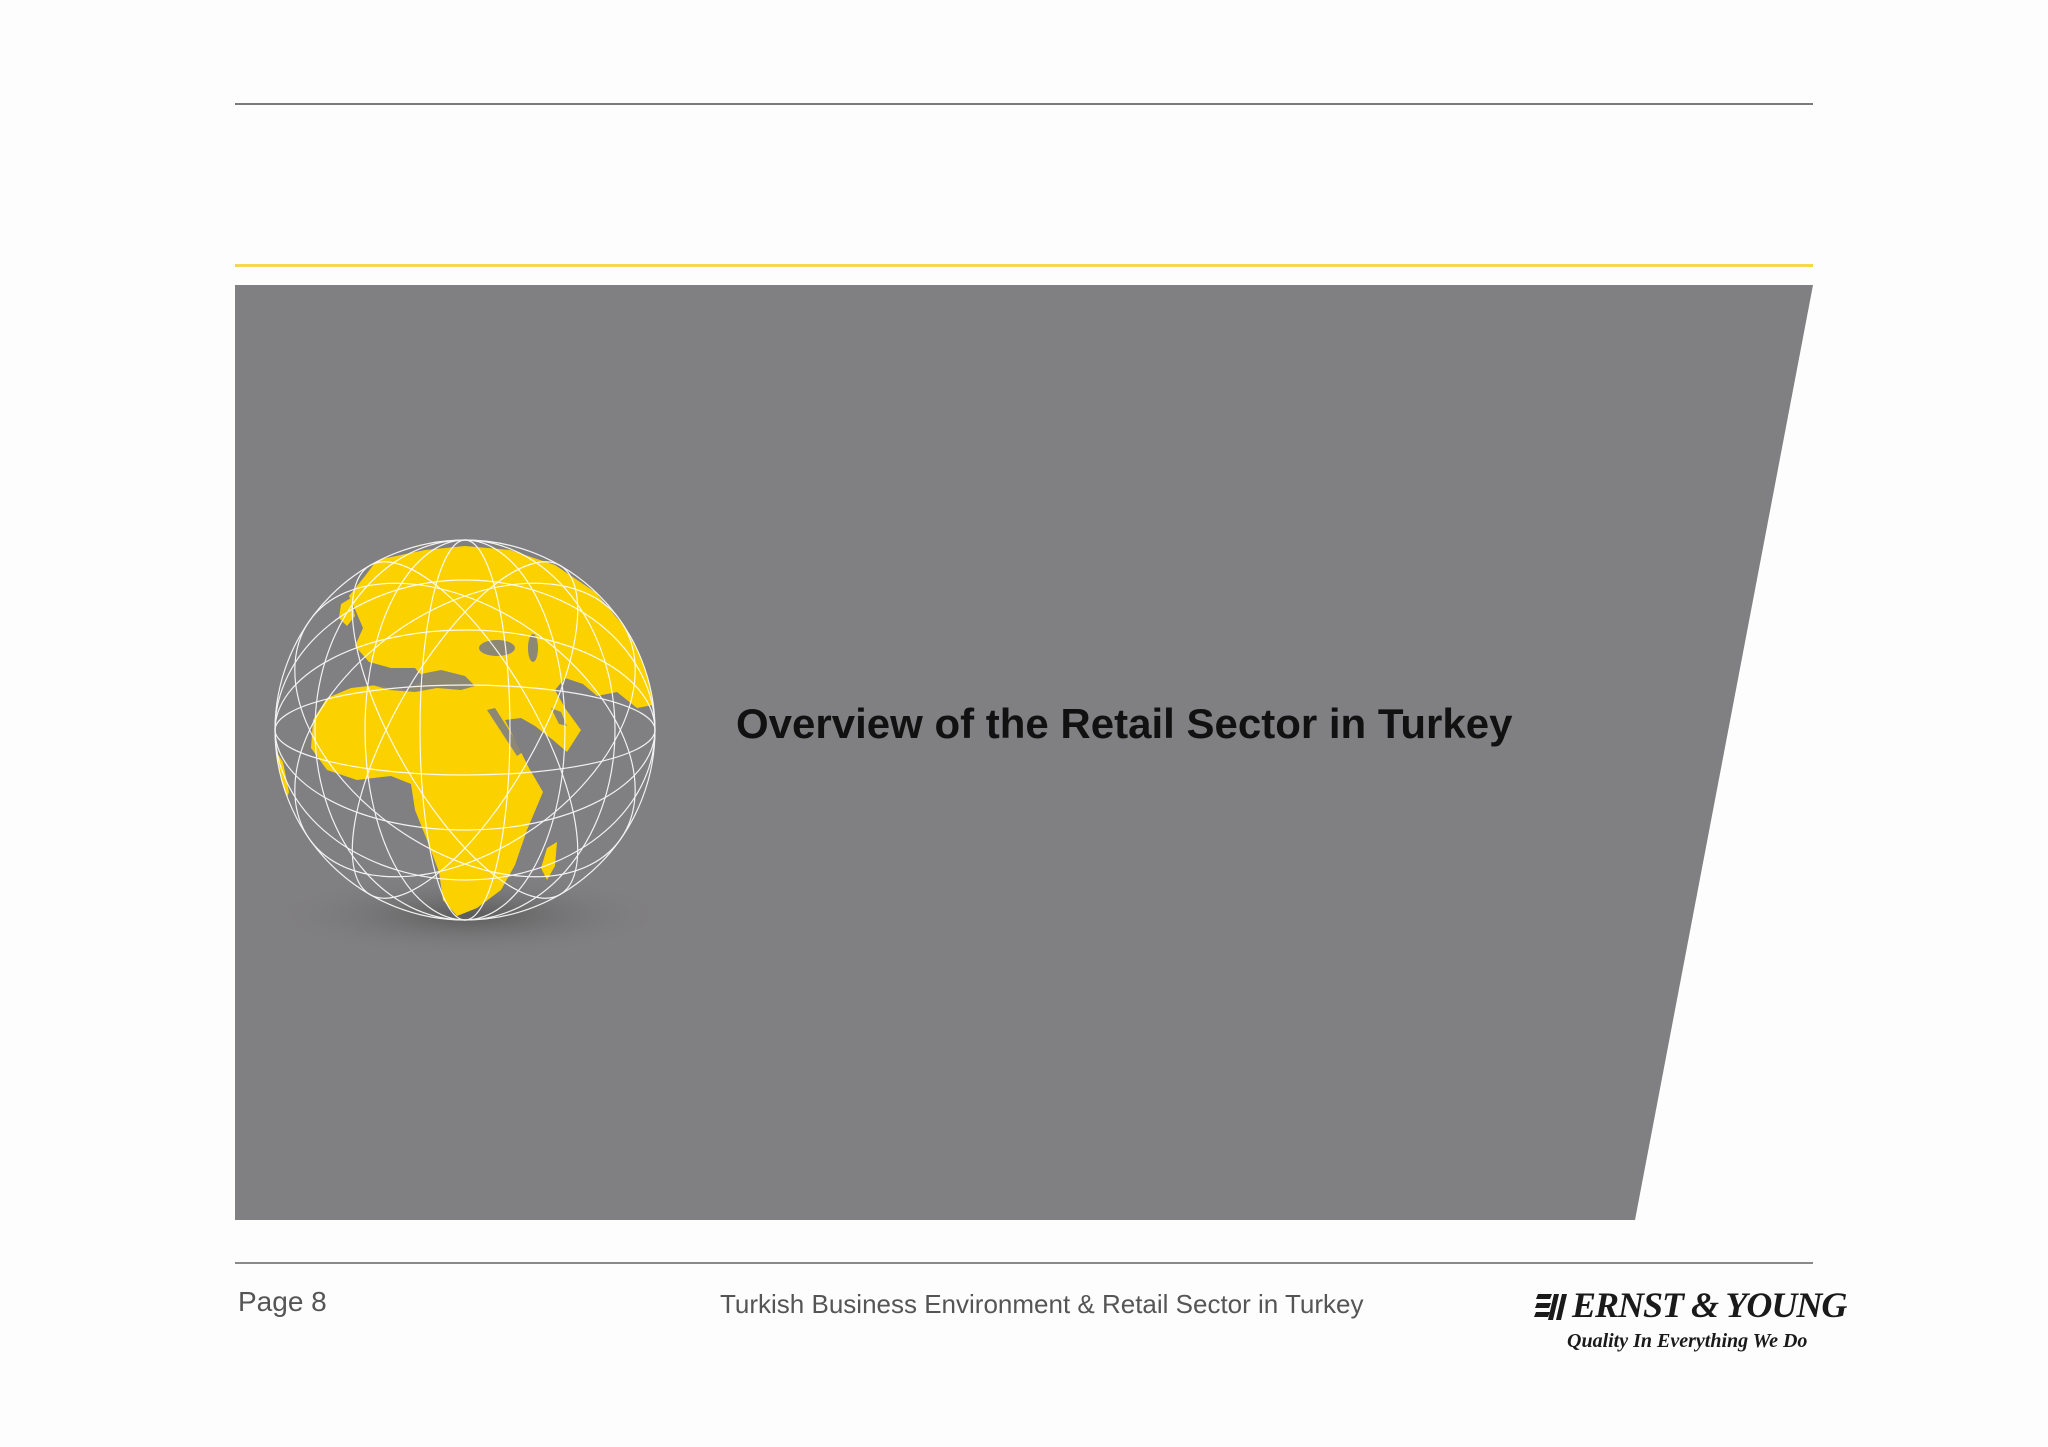 The height and width of the screenshot is (1447, 2048). What do you see at coordinates (1709, 1305) in the screenshot?
I see `logo-name: ERNST & YOUNG` at bounding box center [1709, 1305].